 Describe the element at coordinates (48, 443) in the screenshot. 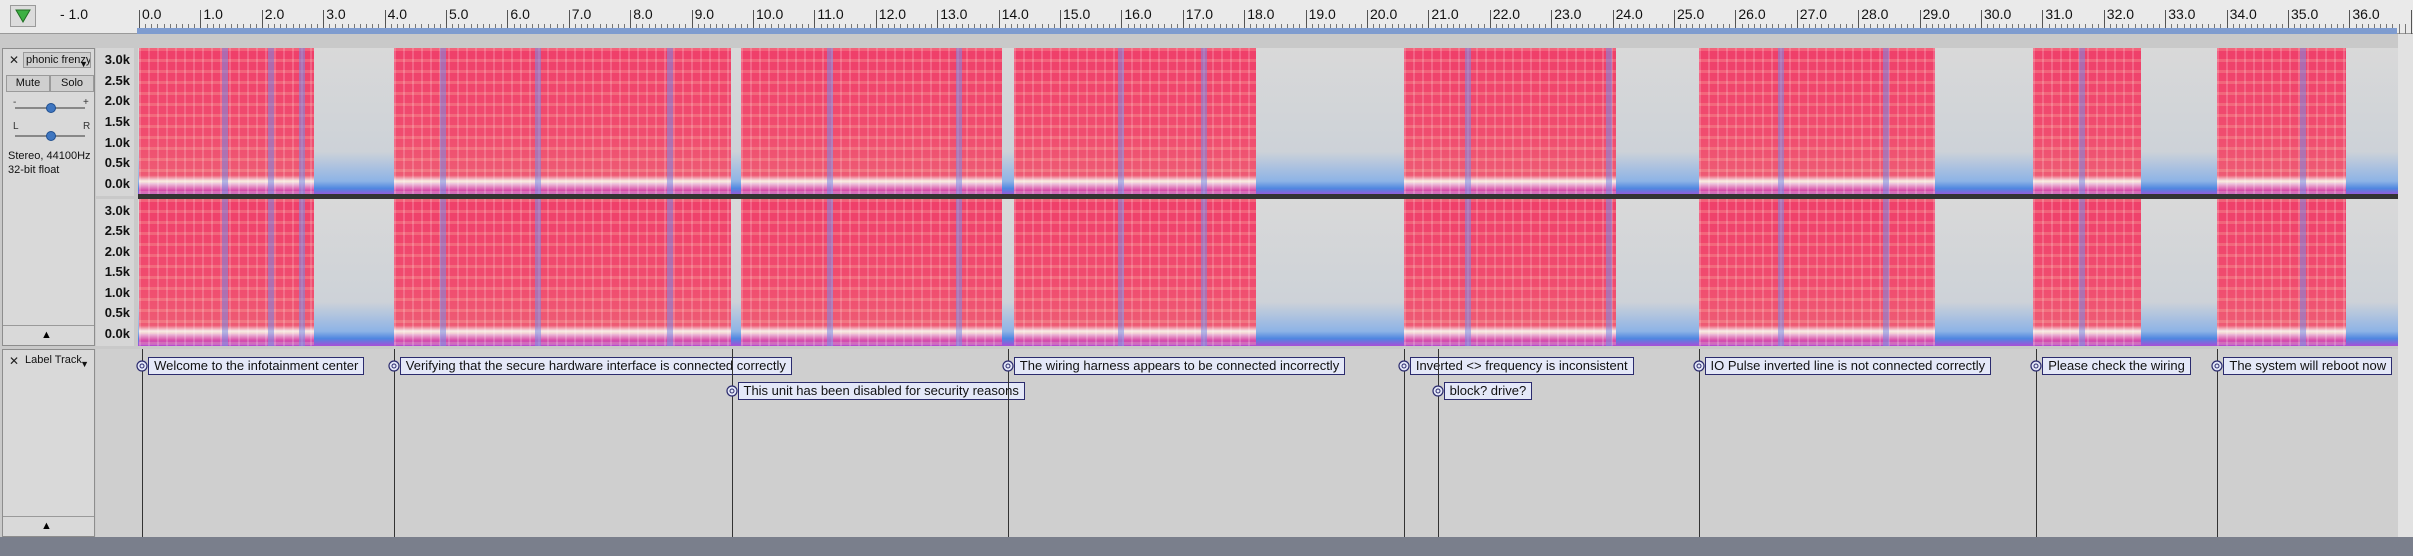

I see `label-track-panel: ✕ Label Track ▼ ▲` at that location.